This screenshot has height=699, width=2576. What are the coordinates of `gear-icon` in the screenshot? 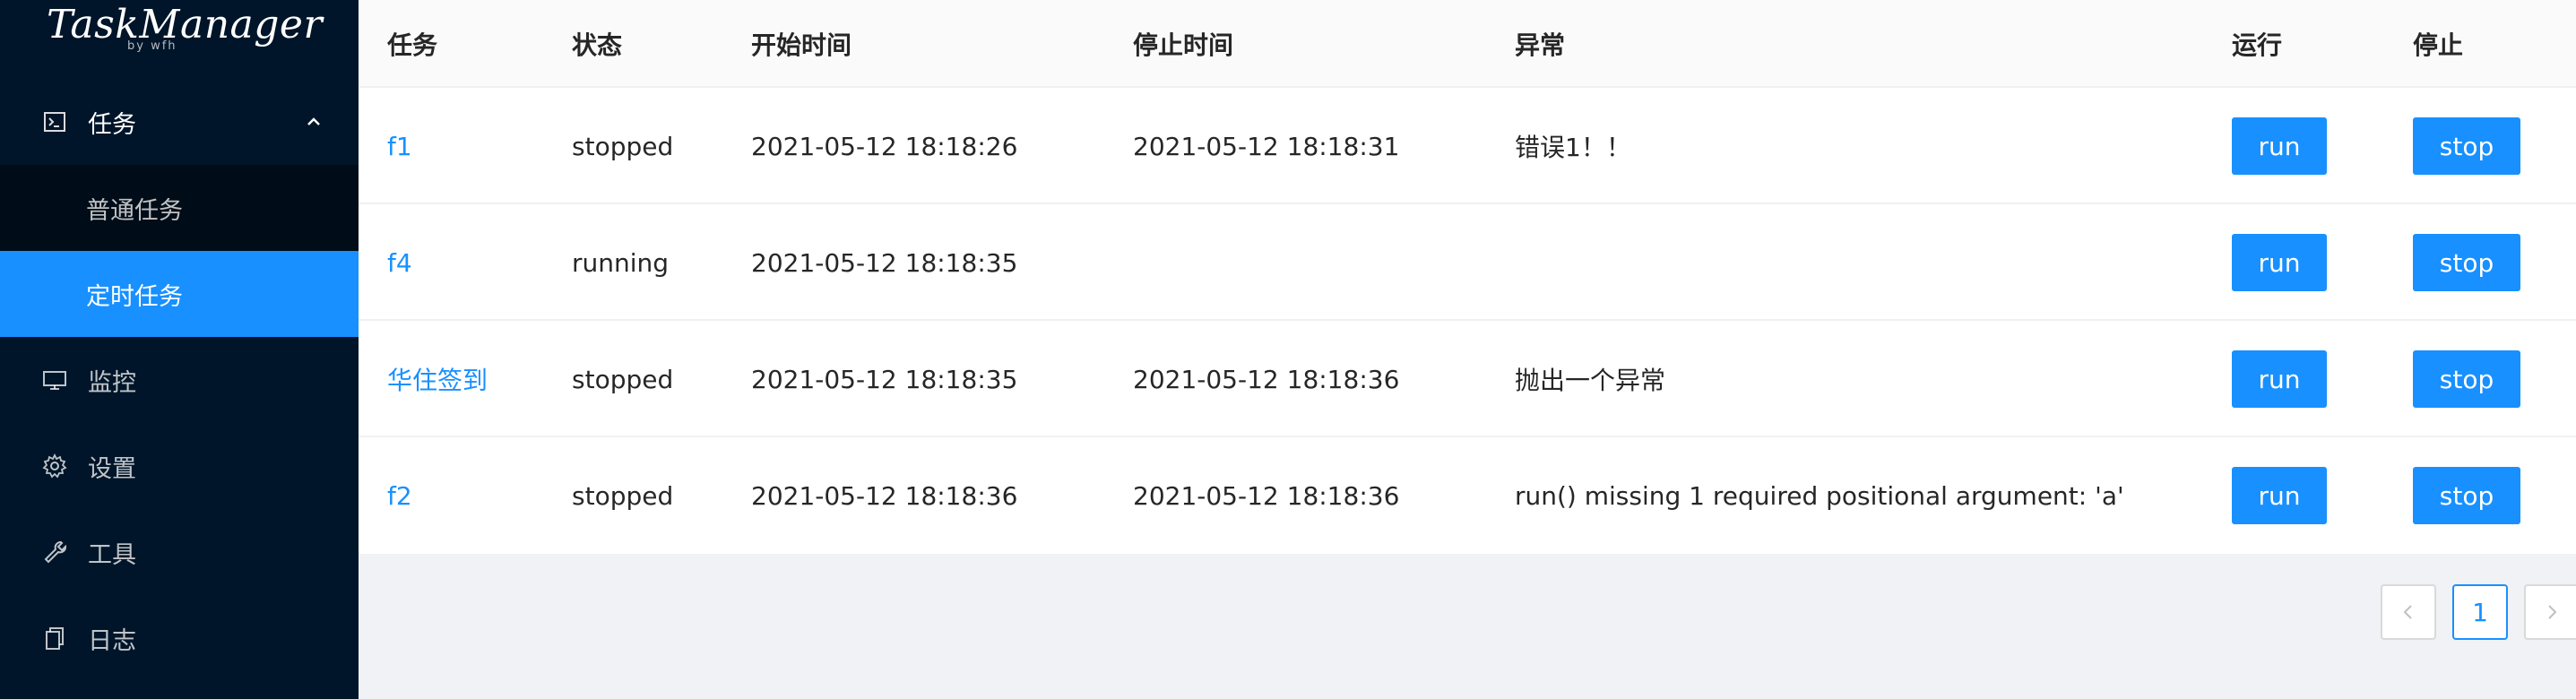 It's located at (54, 466).